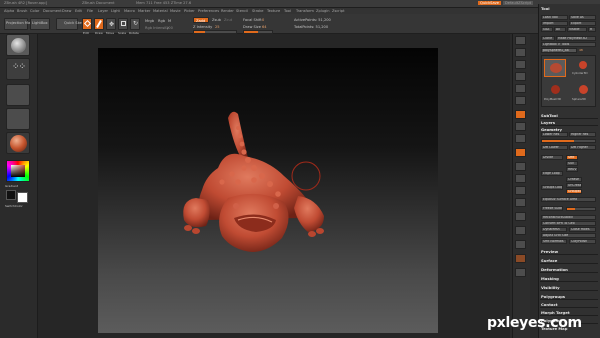 The width and height of the screenshot is (600, 338). I want to click on menu-picker: Picker, so click(189, 11).